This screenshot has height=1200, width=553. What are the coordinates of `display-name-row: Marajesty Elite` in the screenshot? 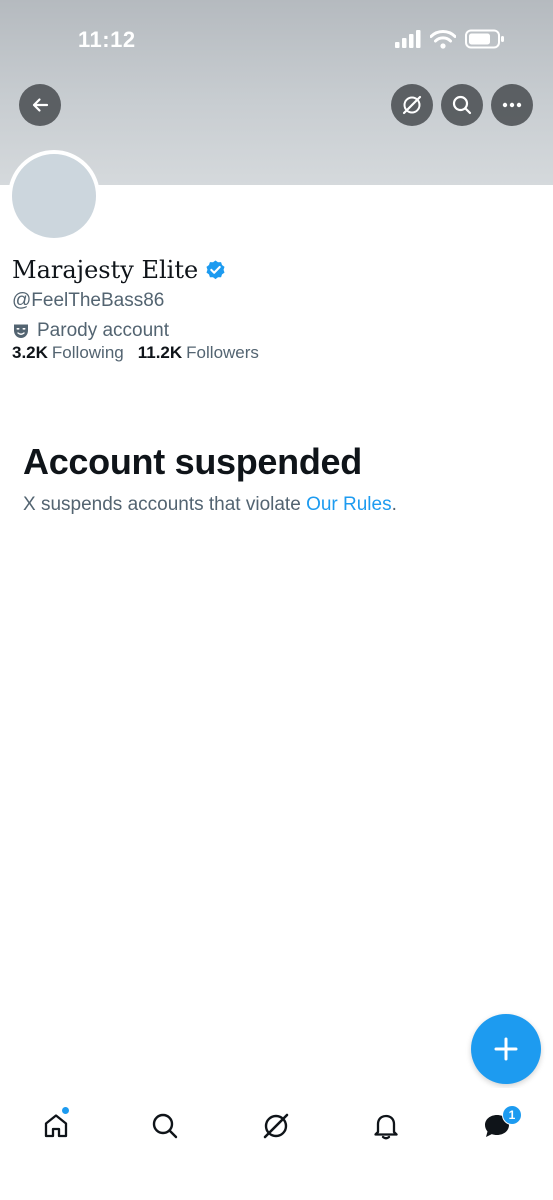 It's located at (119, 270).